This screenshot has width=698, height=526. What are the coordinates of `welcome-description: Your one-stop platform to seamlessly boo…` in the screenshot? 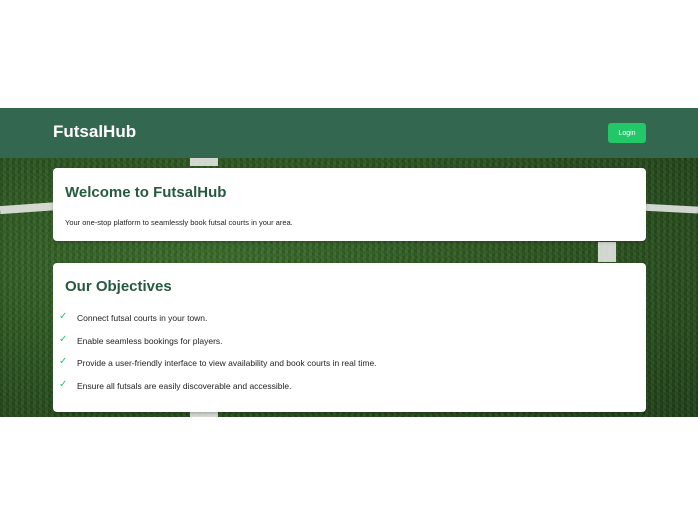 It's located at (179, 222).